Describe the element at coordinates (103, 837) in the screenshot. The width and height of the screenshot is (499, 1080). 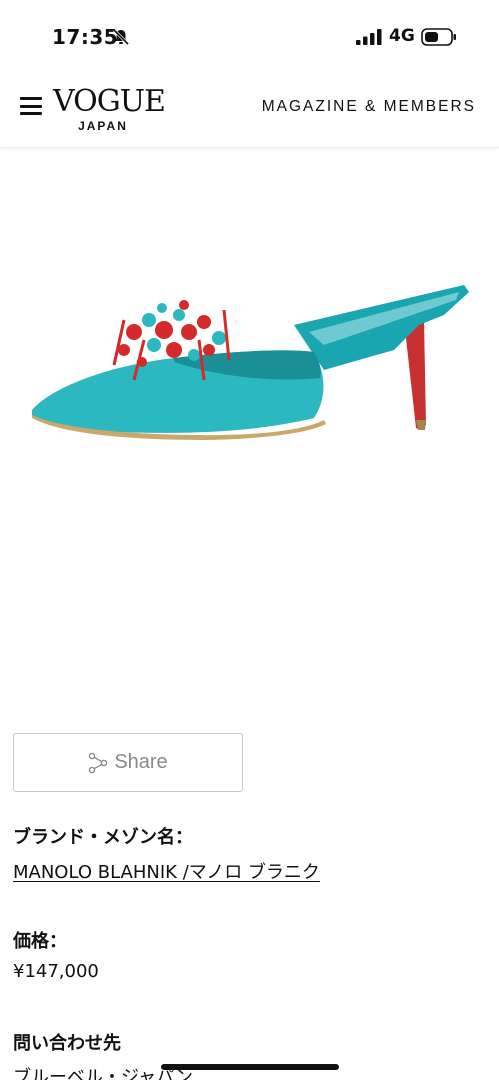
I see `brand-label: ブランド・メゾン名：` at that location.